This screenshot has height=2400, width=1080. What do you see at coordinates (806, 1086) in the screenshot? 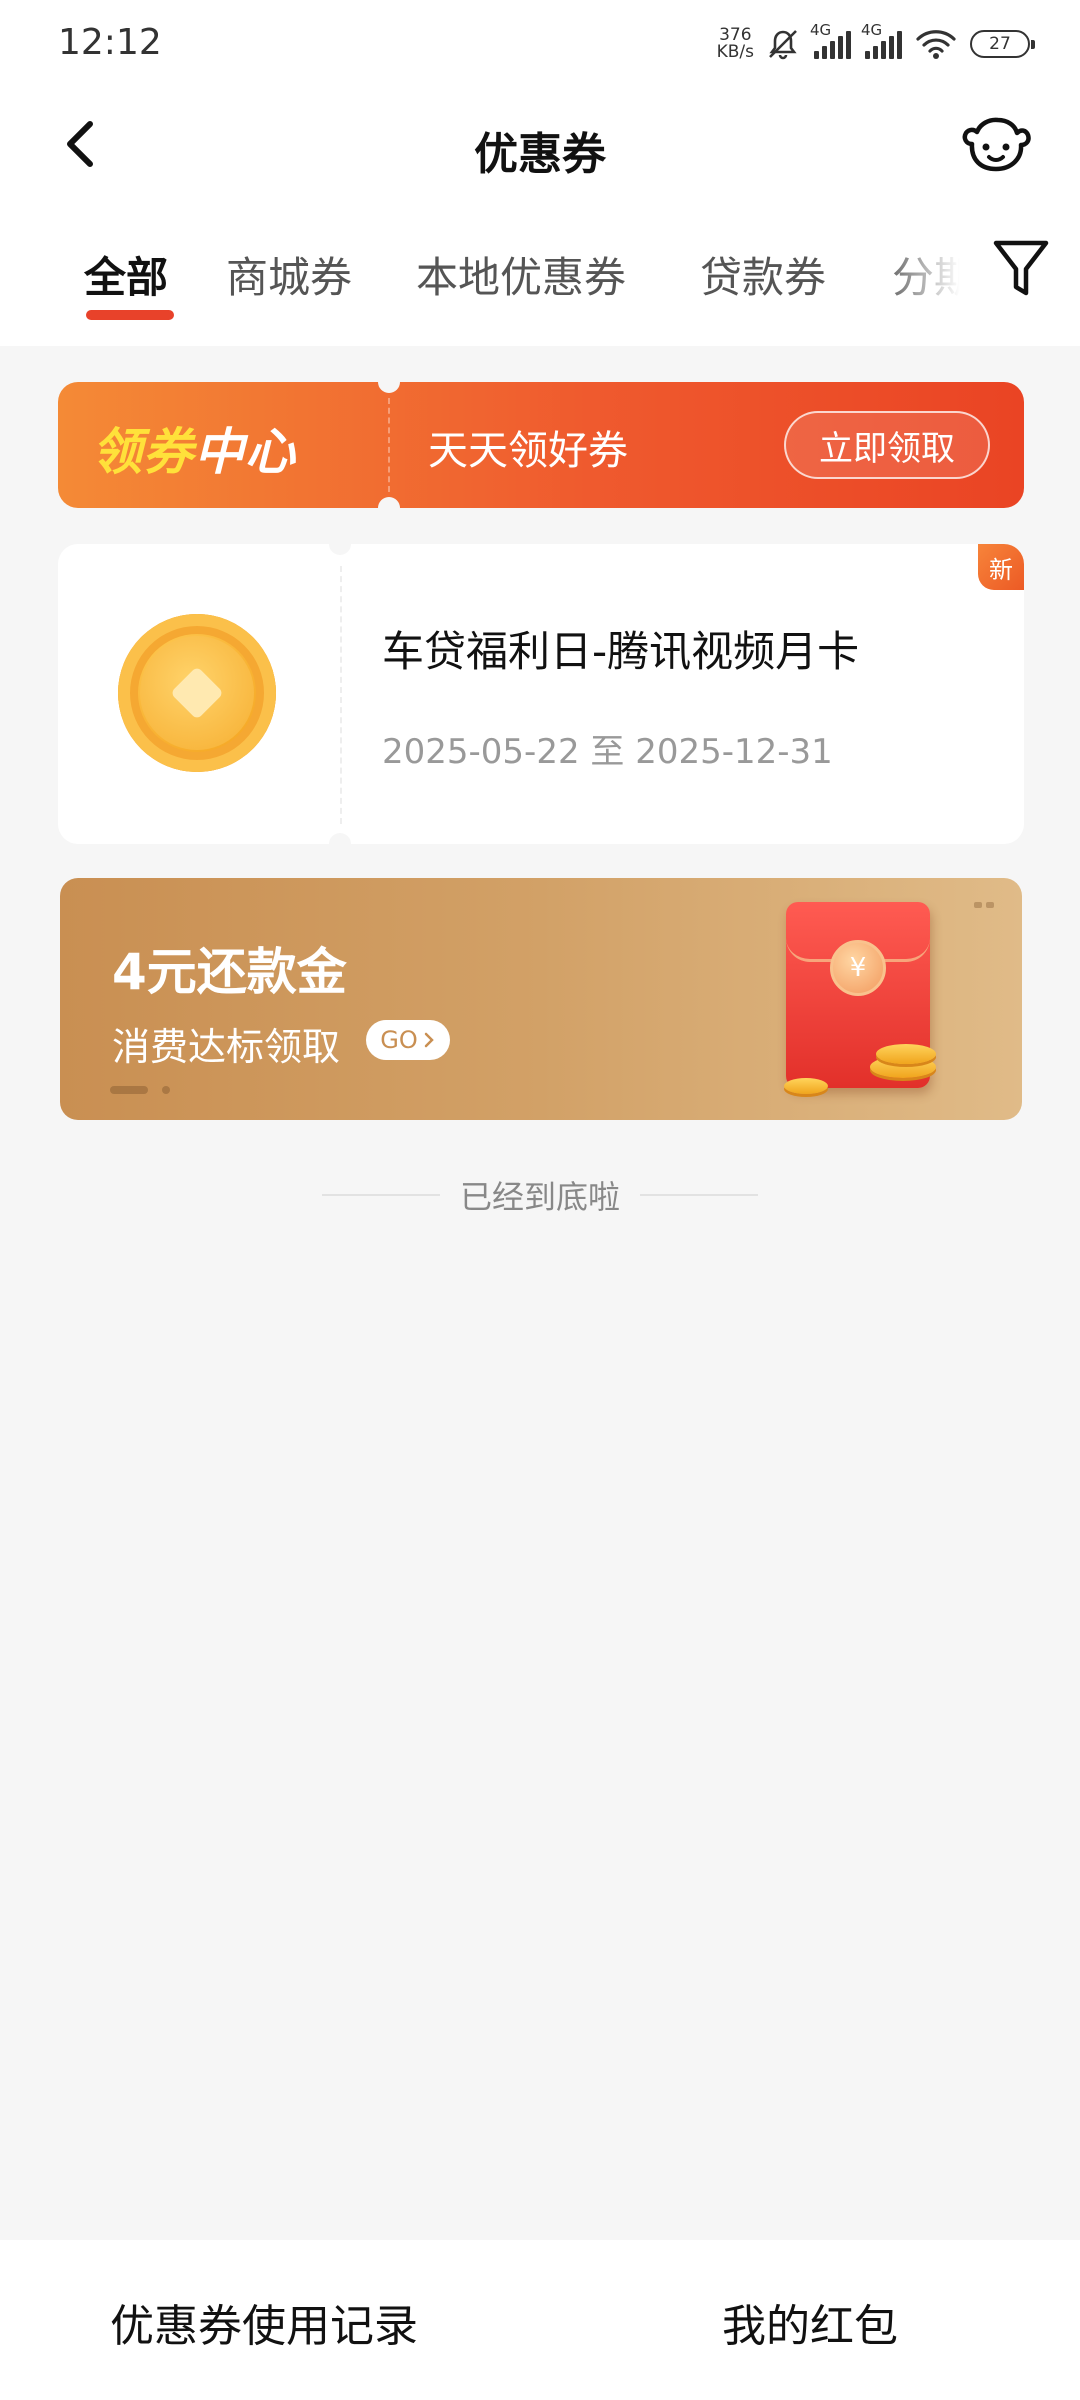
I see `coin-icon` at bounding box center [806, 1086].